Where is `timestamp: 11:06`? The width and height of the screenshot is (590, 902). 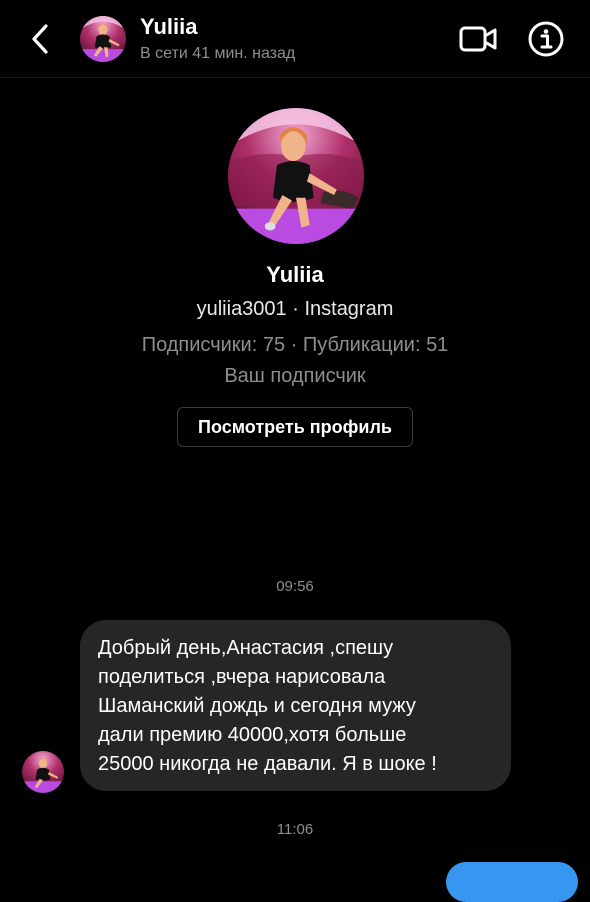 timestamp: 11:06 is located at coordinates (295, 829).